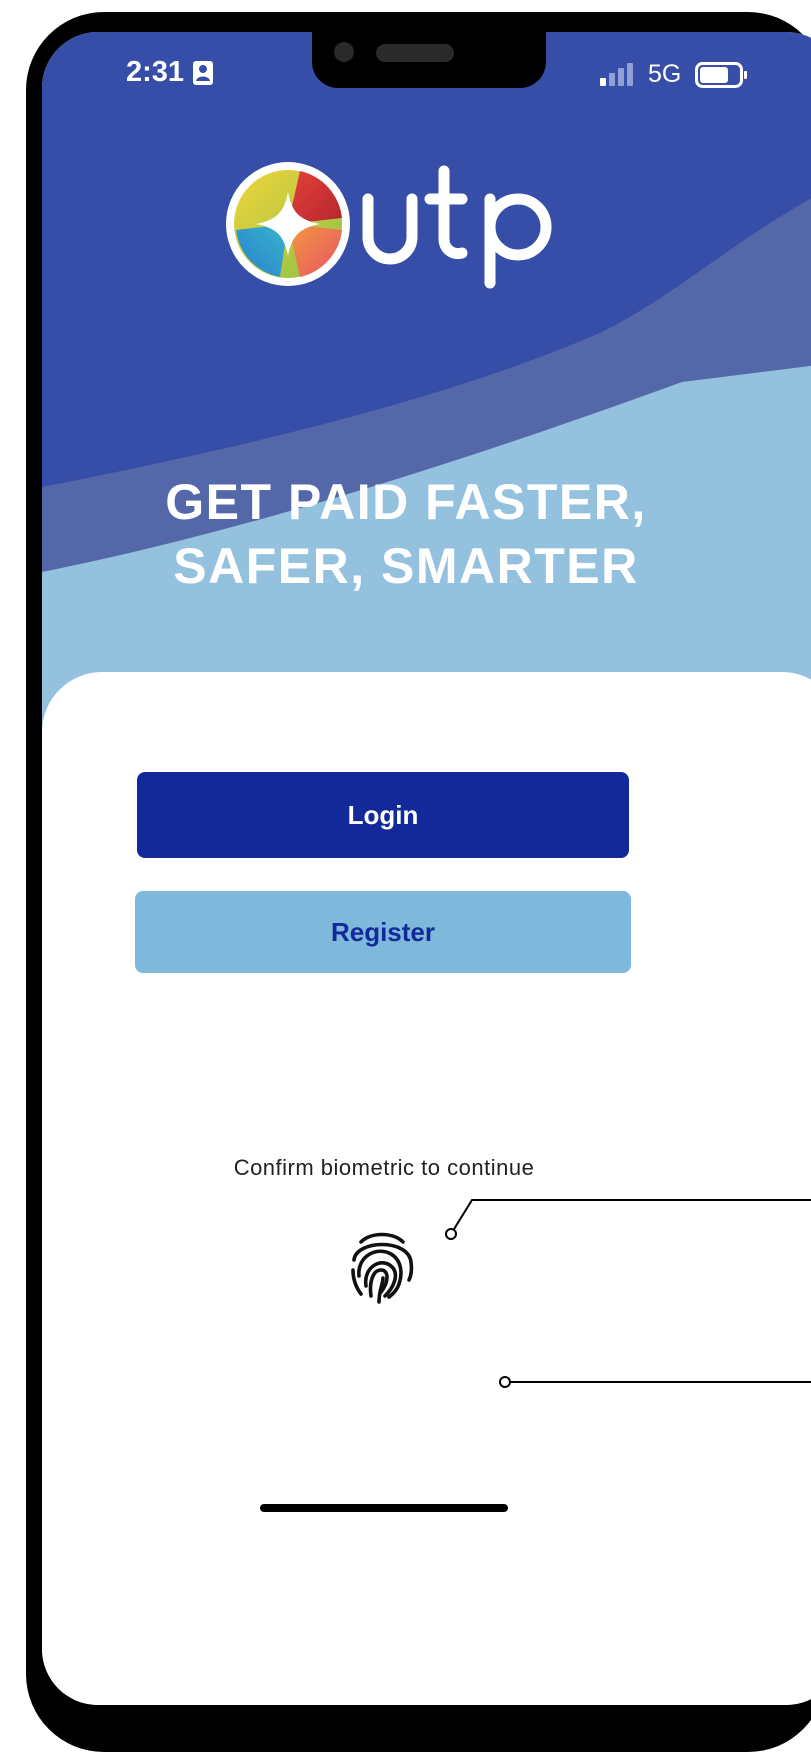  Describe the element at coordinates (628, 1293) in the screenshot. I see `annotation-callouts` at that location.